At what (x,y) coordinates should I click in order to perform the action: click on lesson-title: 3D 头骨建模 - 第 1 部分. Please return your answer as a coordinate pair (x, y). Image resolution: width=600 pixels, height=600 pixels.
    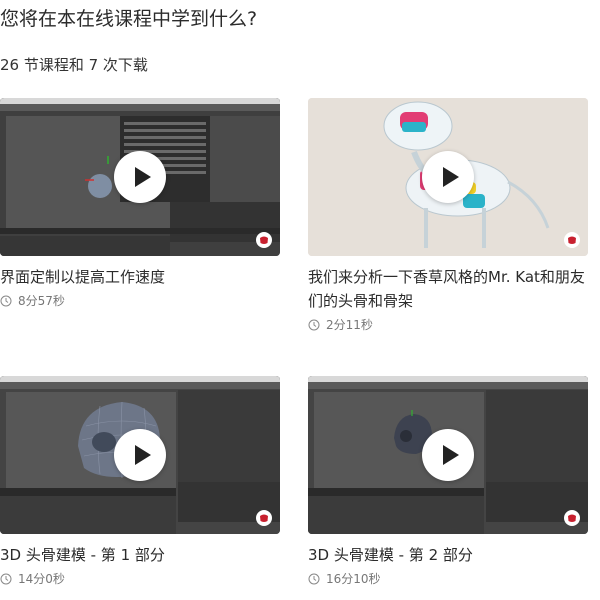
    Looking at the image, I should click on (140, 555).